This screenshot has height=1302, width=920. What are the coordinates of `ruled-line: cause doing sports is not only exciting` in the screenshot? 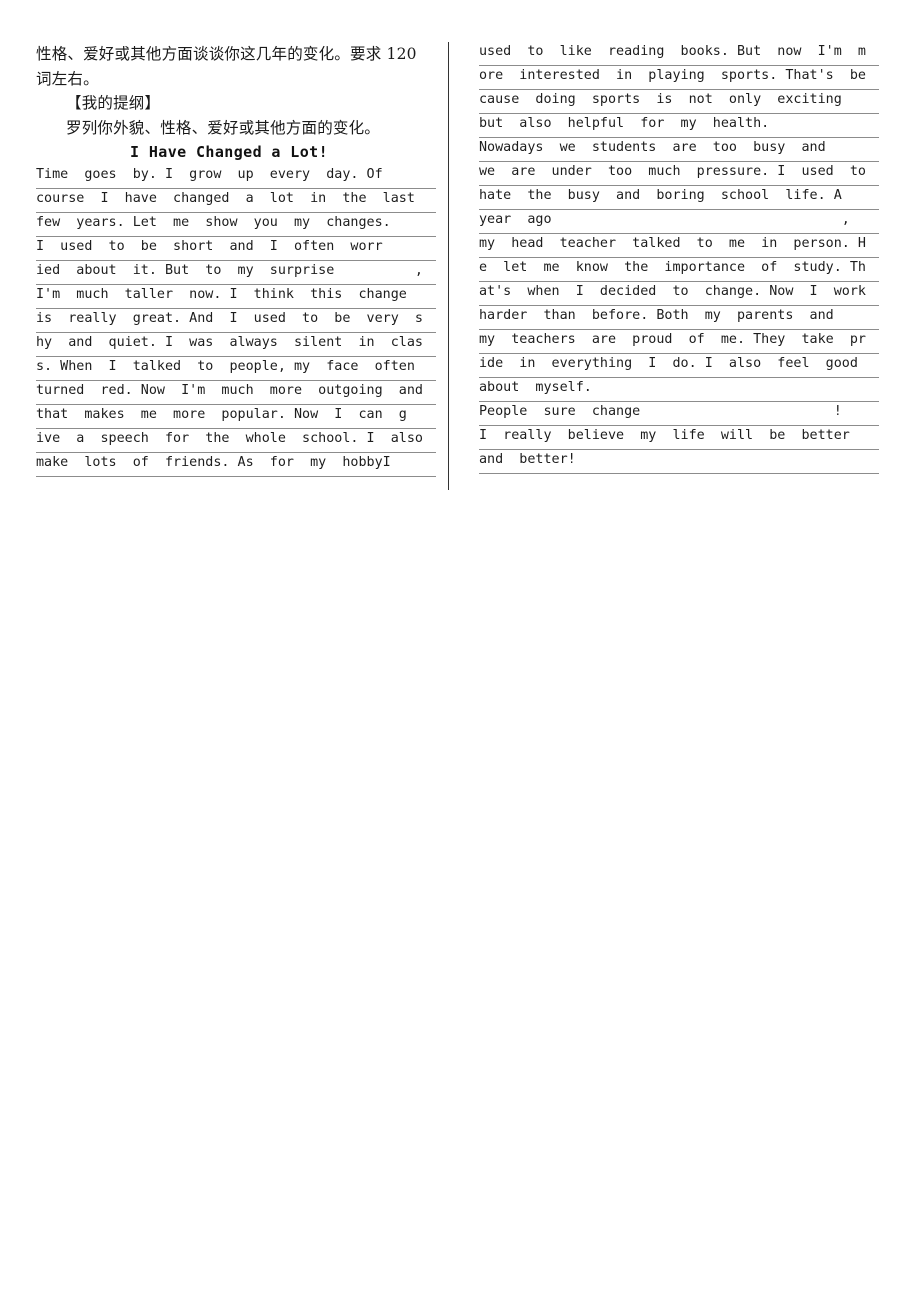 It's located at (679, 102).